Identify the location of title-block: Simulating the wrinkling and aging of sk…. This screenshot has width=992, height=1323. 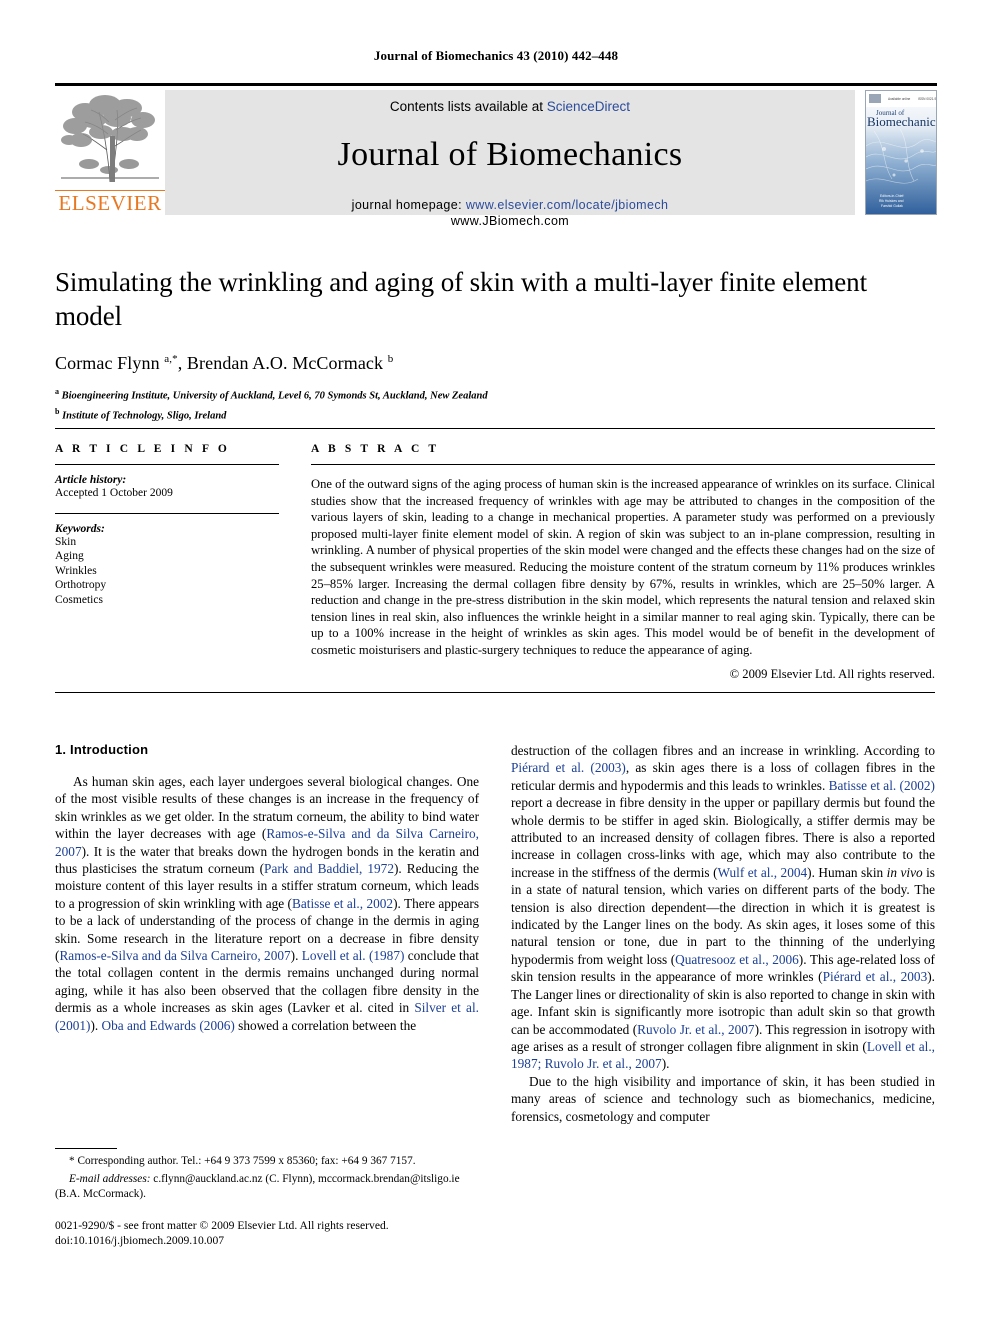
(495, 344).